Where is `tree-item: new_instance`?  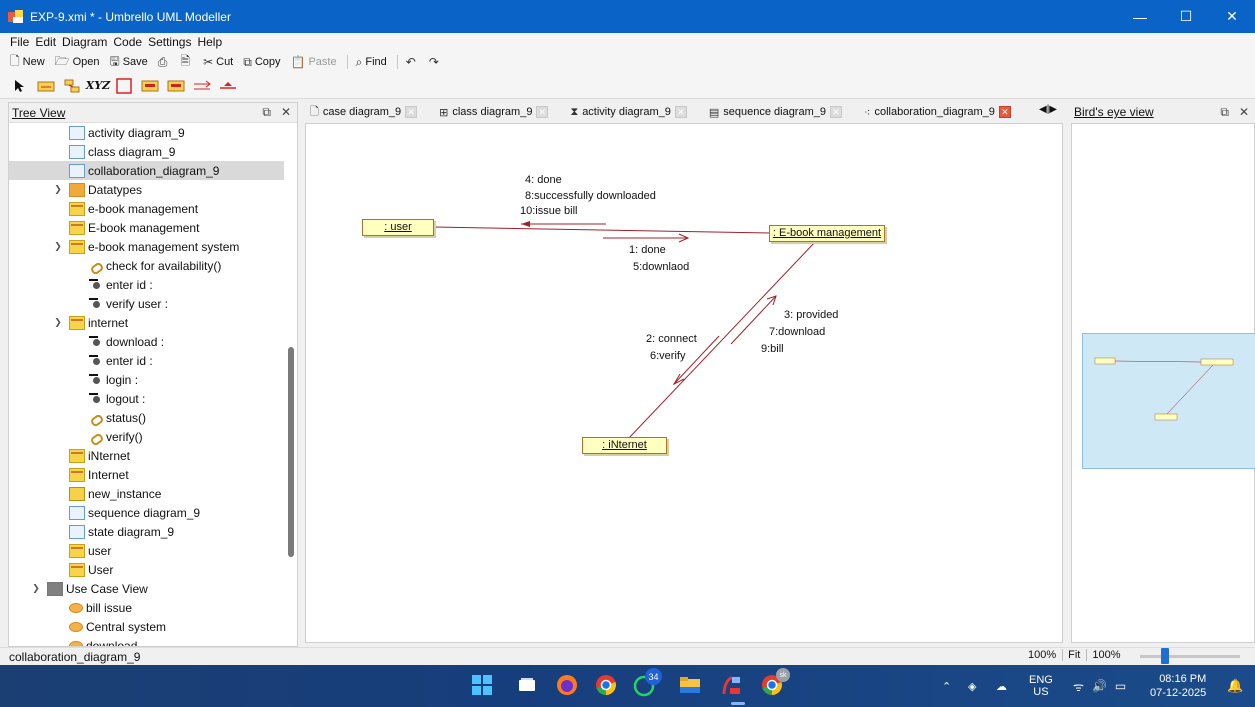 tree-item: new_instance is located at coordinates (153, 493).